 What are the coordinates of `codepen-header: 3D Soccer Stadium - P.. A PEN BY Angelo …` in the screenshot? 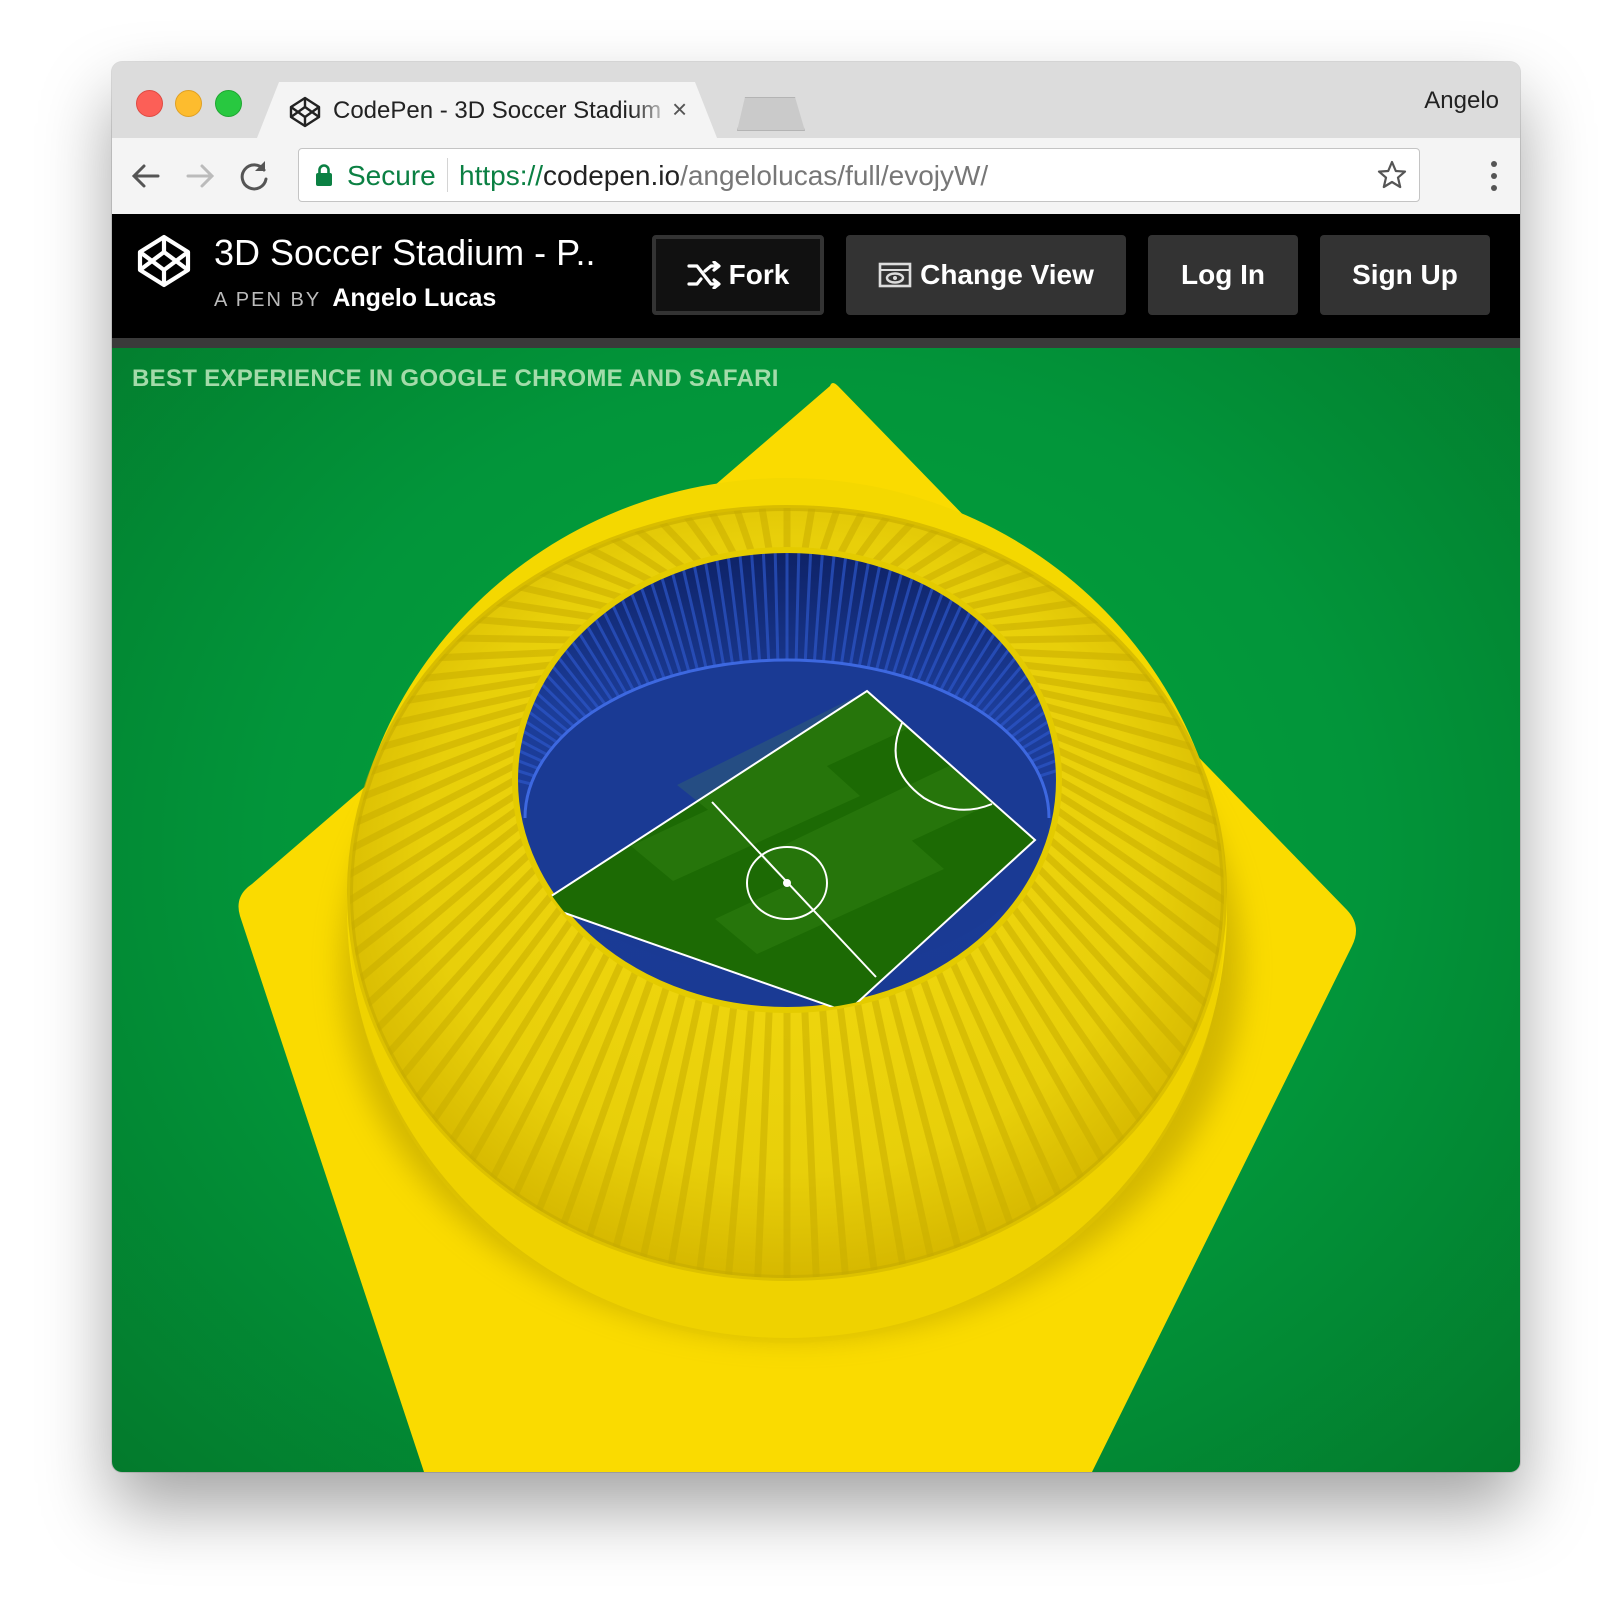 It's located at (816, 276).